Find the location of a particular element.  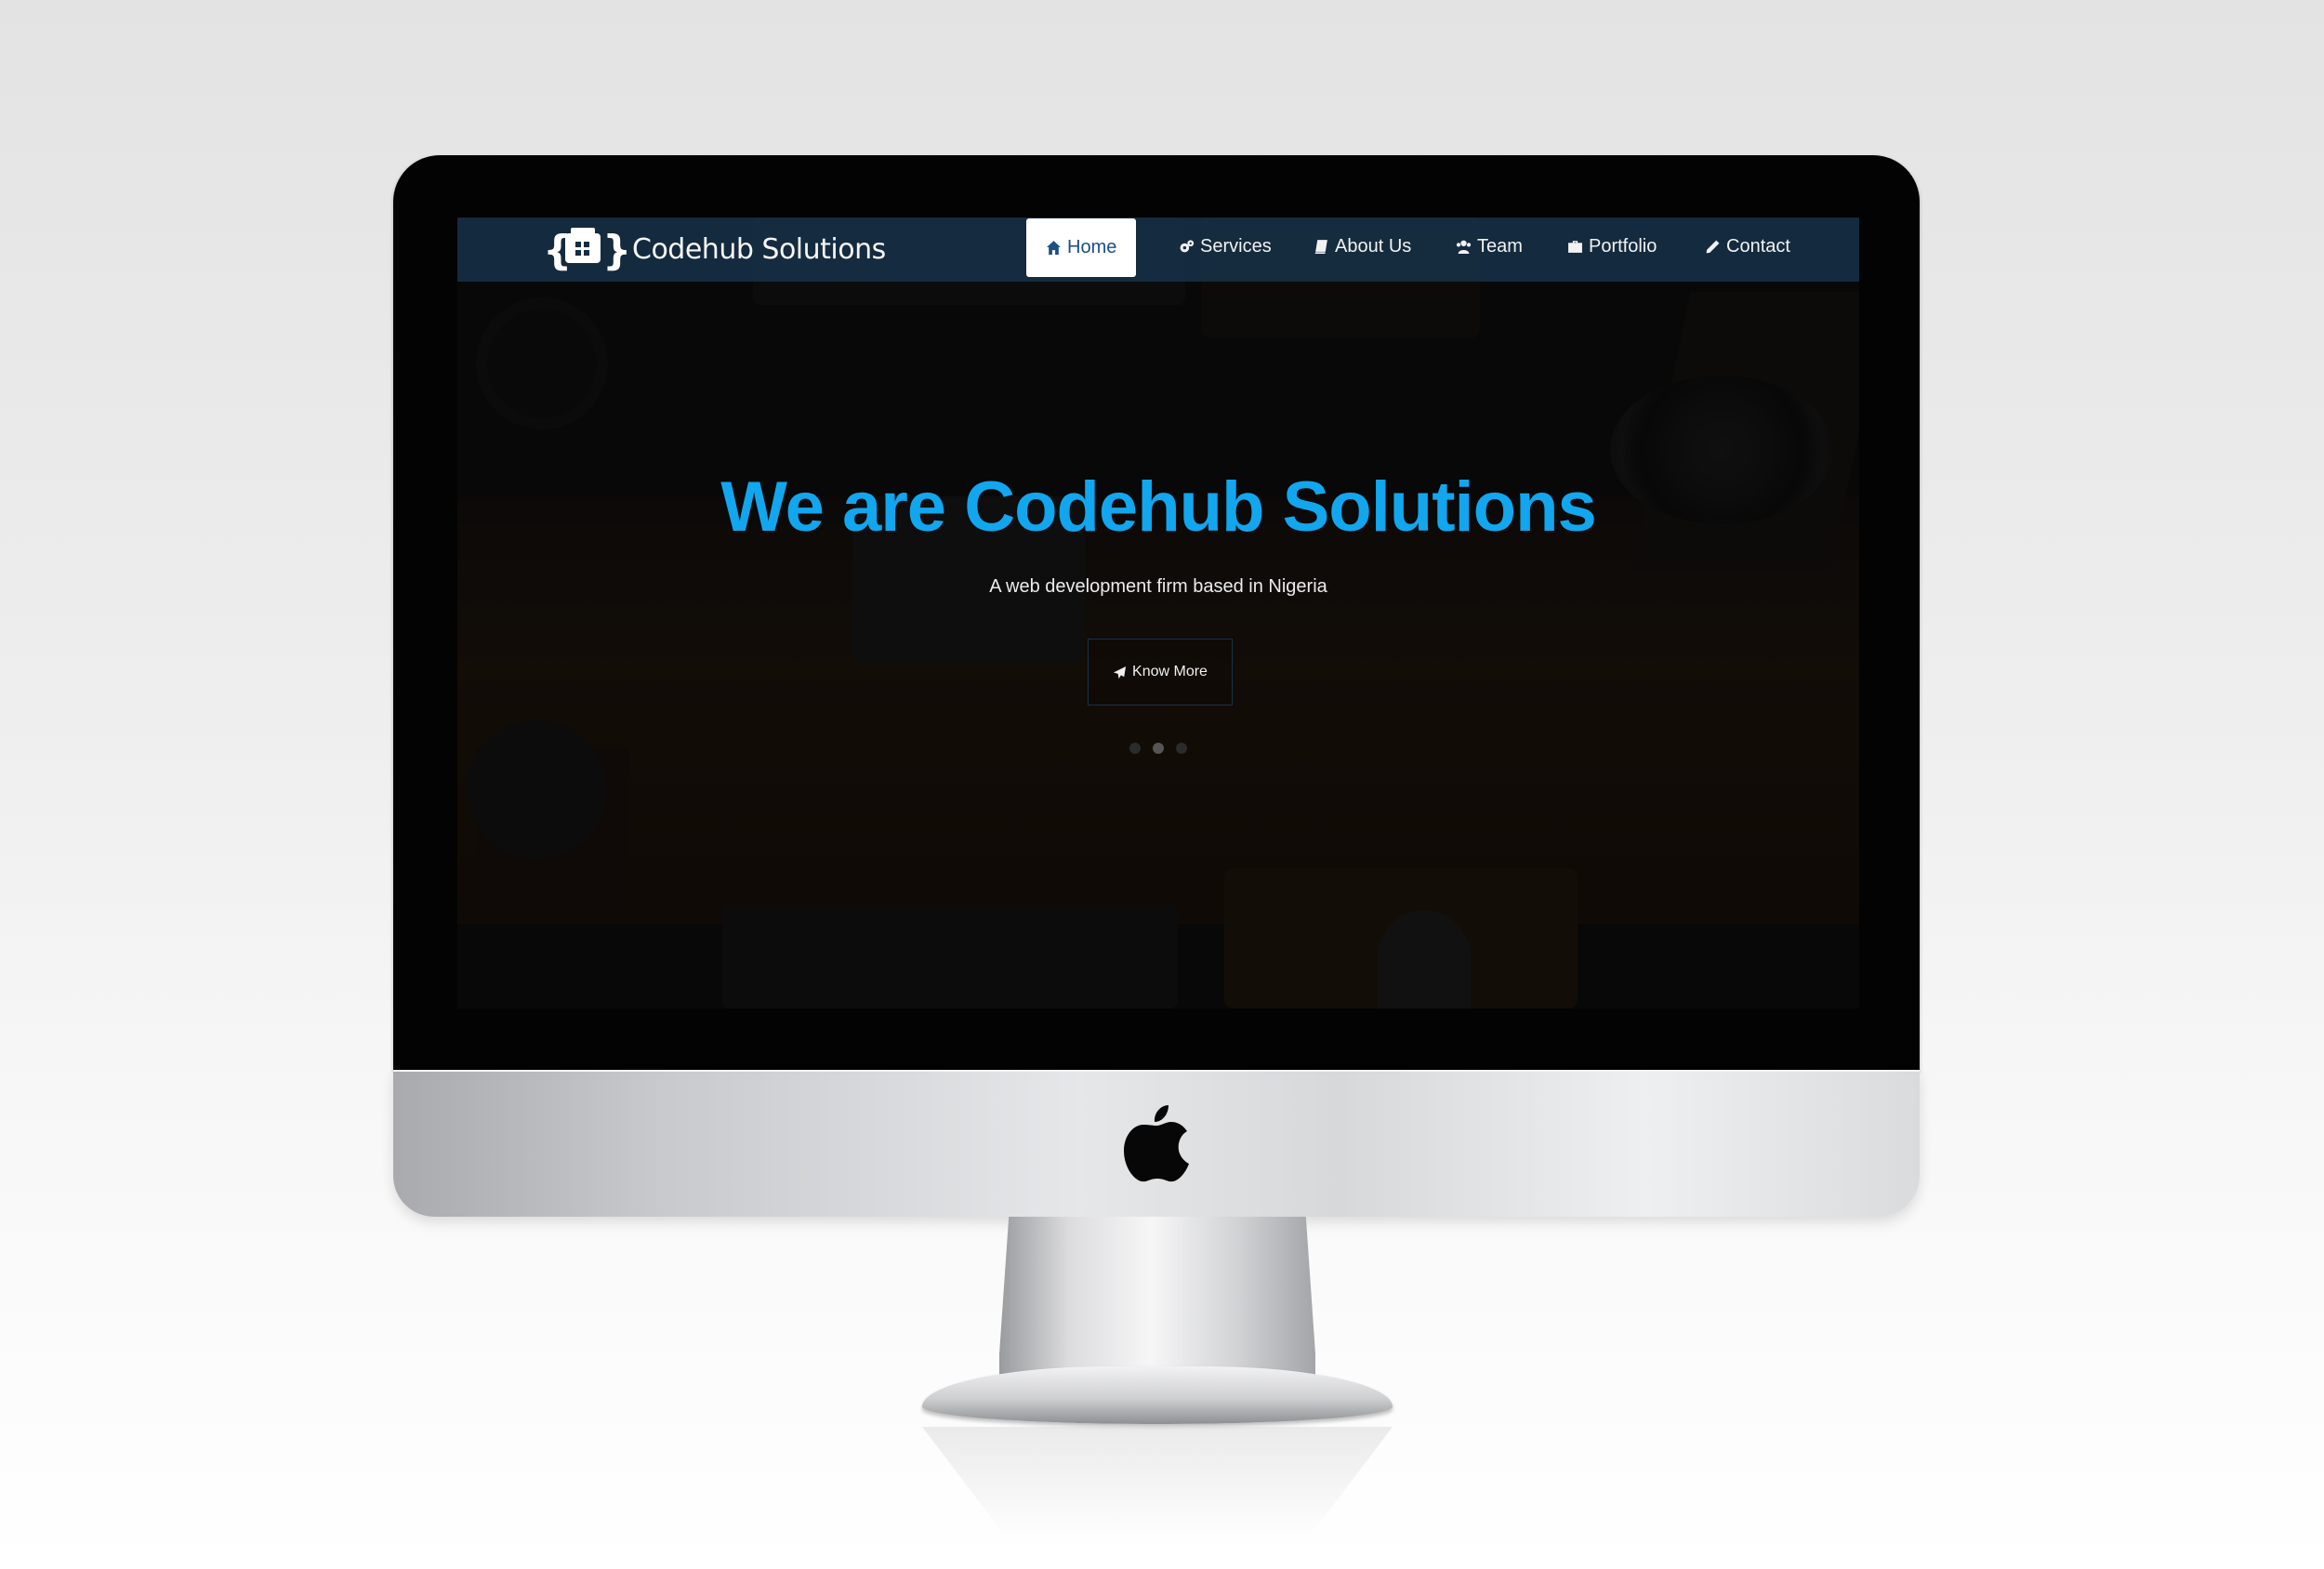

navbar: { } Codehub Solutions Home Services is located at coordinates (1158, 250).